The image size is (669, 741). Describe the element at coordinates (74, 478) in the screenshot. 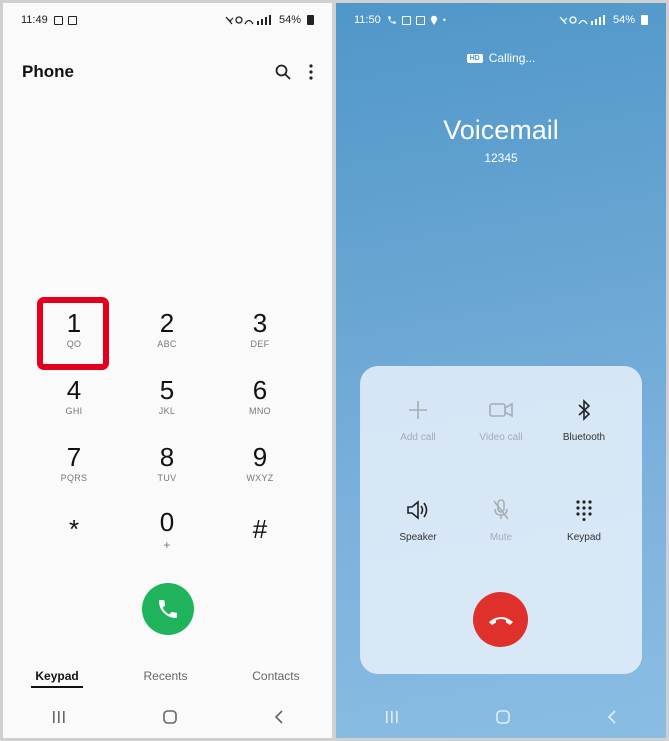

I see `key-letters: PQRS` at that location.